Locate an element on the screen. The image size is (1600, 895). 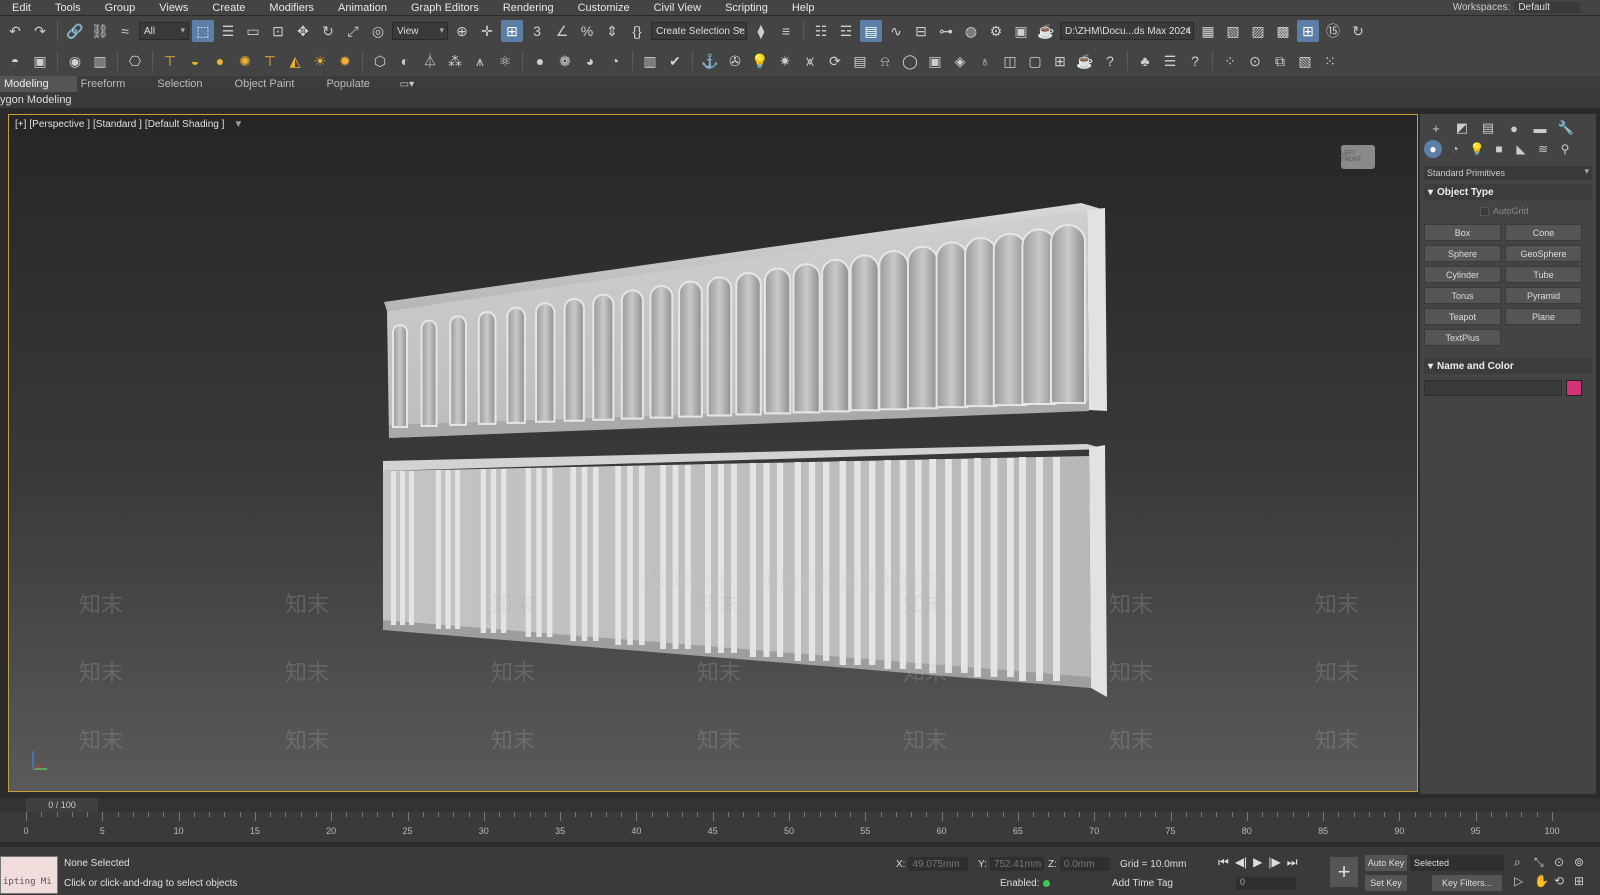
menu-civil-view: Civil View is located at coordinates (677, 8).